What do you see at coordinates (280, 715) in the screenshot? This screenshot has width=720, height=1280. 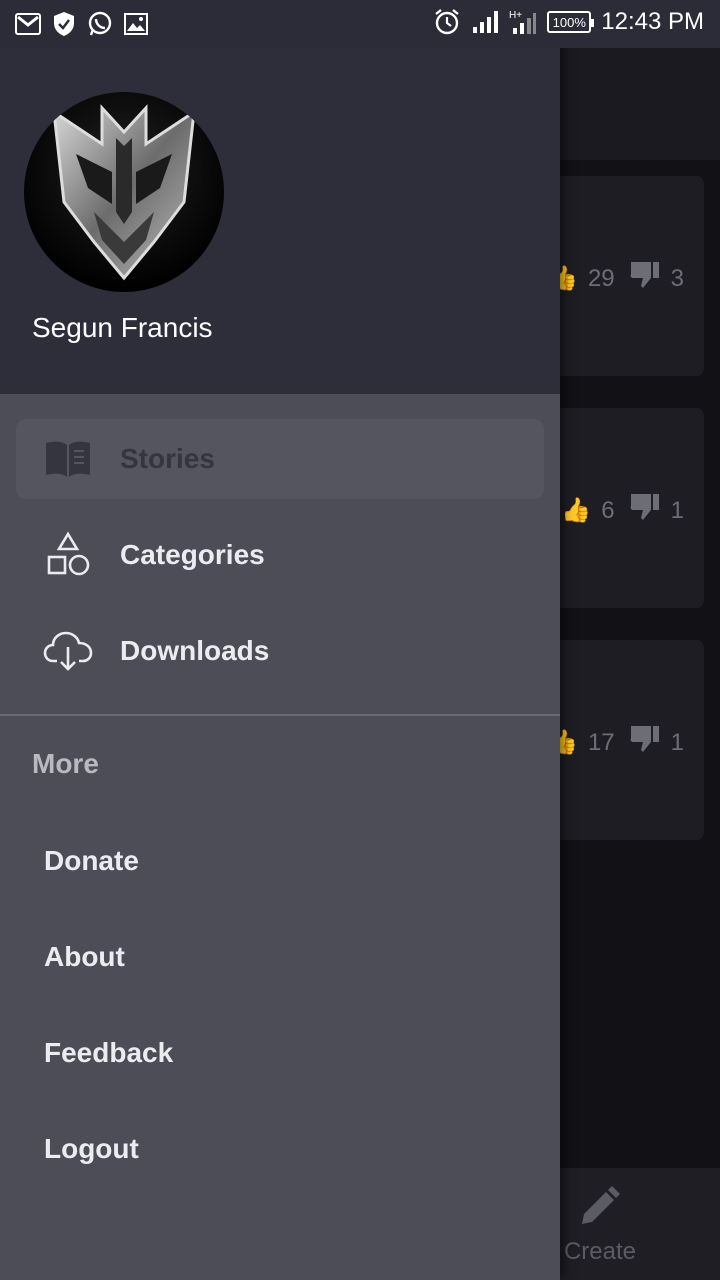 I see `drawer-divider` at bounding box center [280, 715].